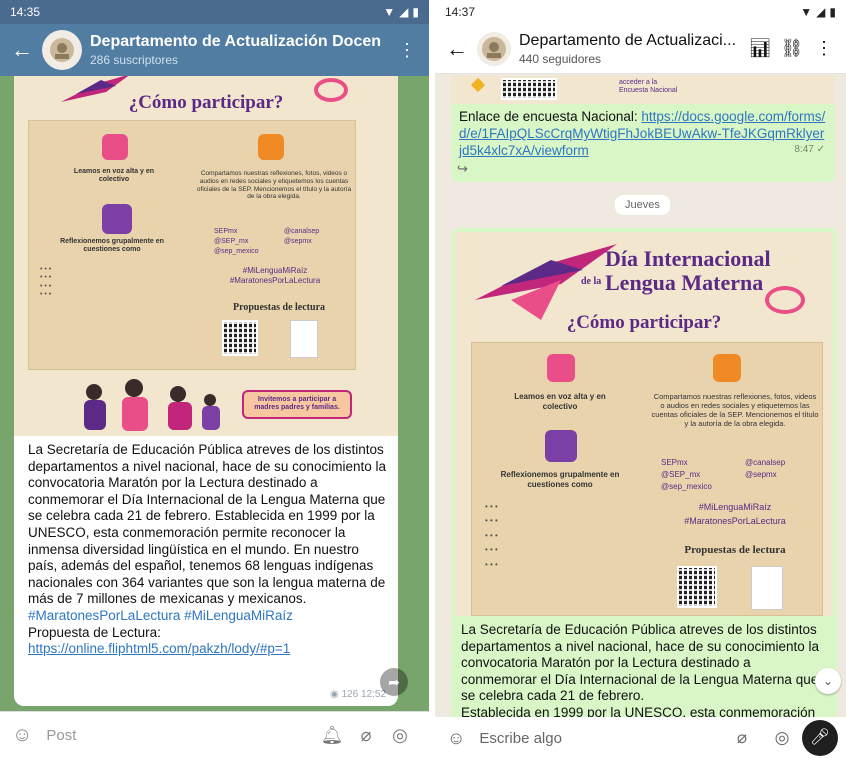 This screenshot has width=846, height=759. I want to click on star-icon, so click(478, 85).